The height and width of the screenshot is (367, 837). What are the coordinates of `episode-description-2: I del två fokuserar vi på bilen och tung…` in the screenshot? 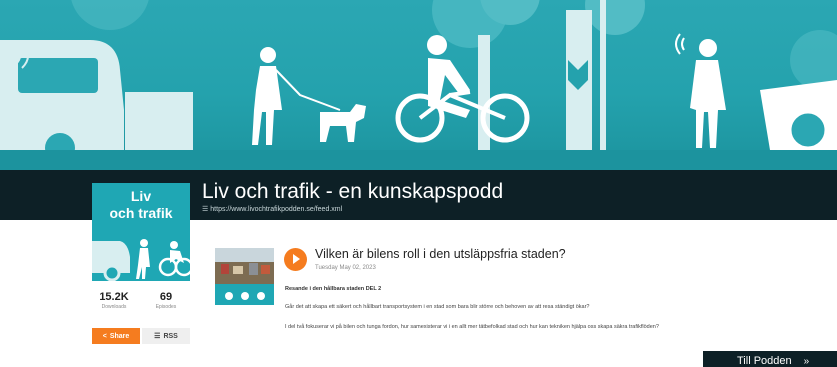 It's located at (472, 327).